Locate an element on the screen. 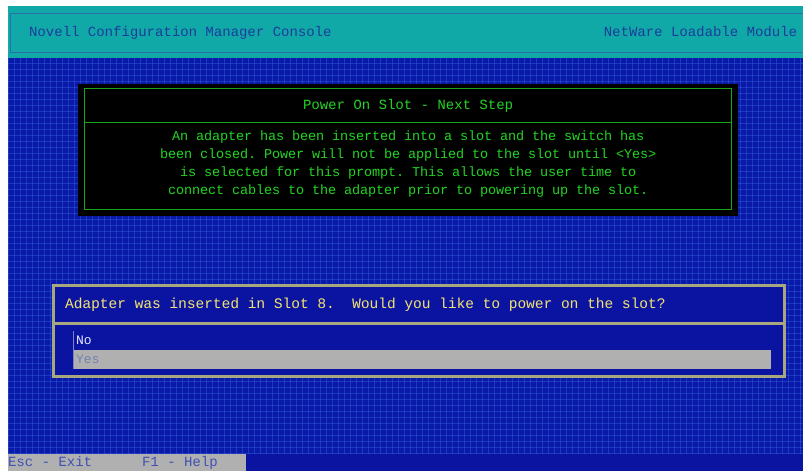  key-hint: F1 - Help is located at coordinates (180, 462).